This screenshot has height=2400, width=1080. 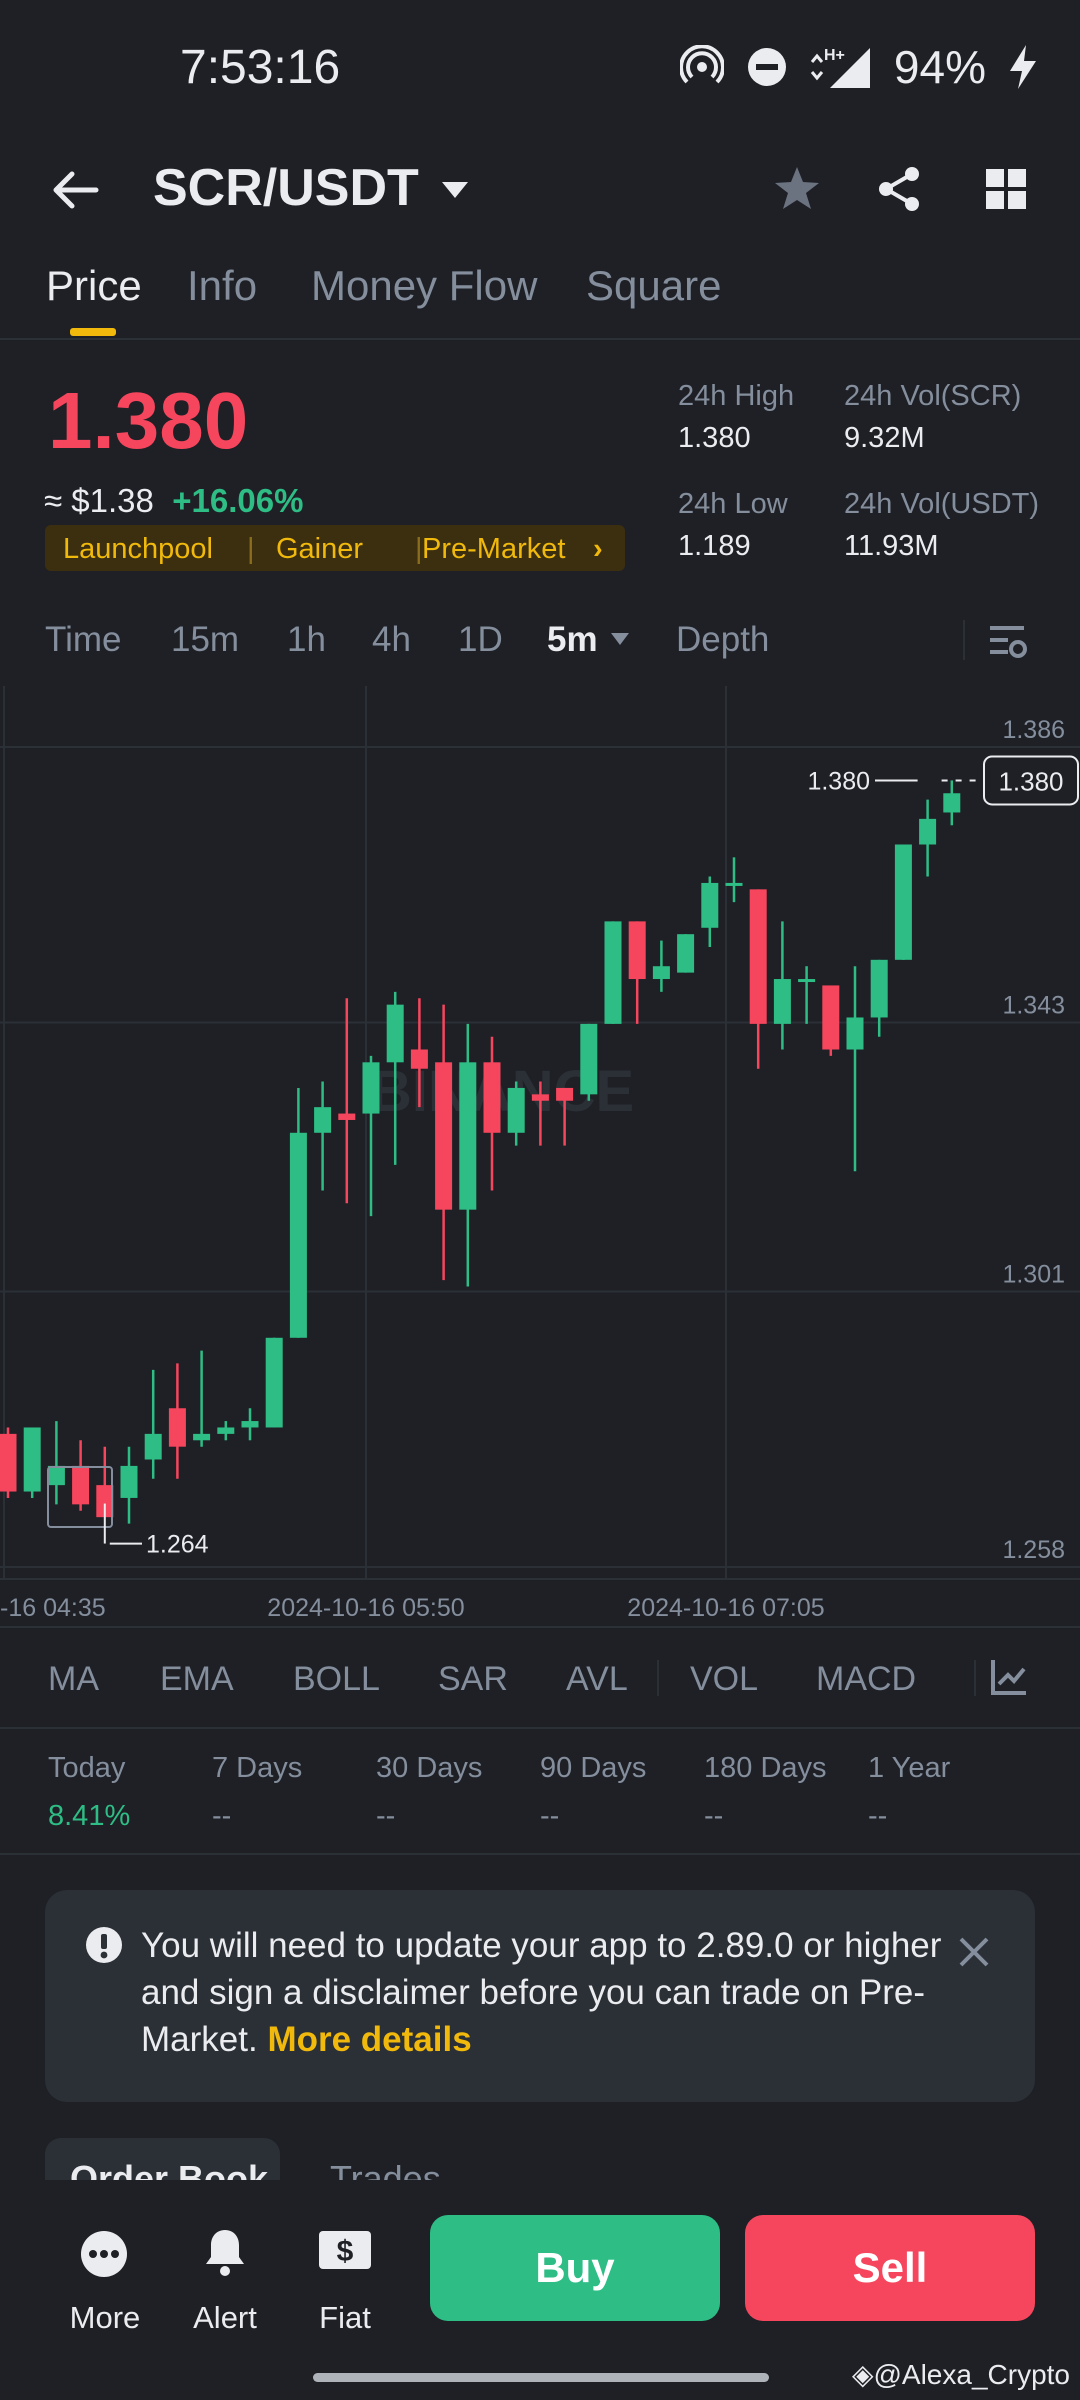 What do you see at coordinates (974, 1952) in the screenshot?
I see `close-icon` at bounding box center [974, 1952].